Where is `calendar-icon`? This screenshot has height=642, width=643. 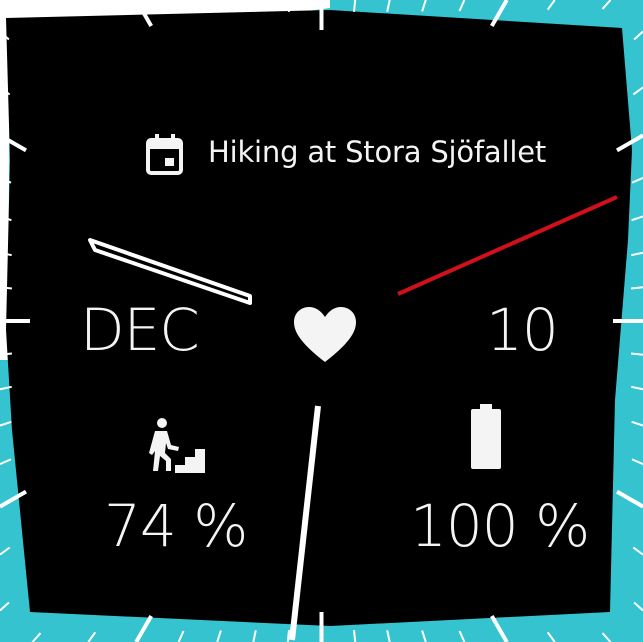
calendar-icon is located at coordinates (164, 154).